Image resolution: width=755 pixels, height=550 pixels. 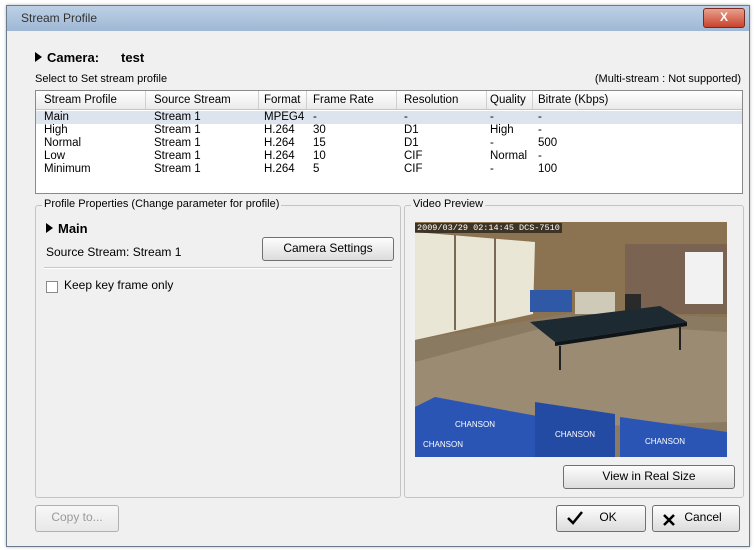 I want to click on cell-resolution: -, so click(x=406, y=117).